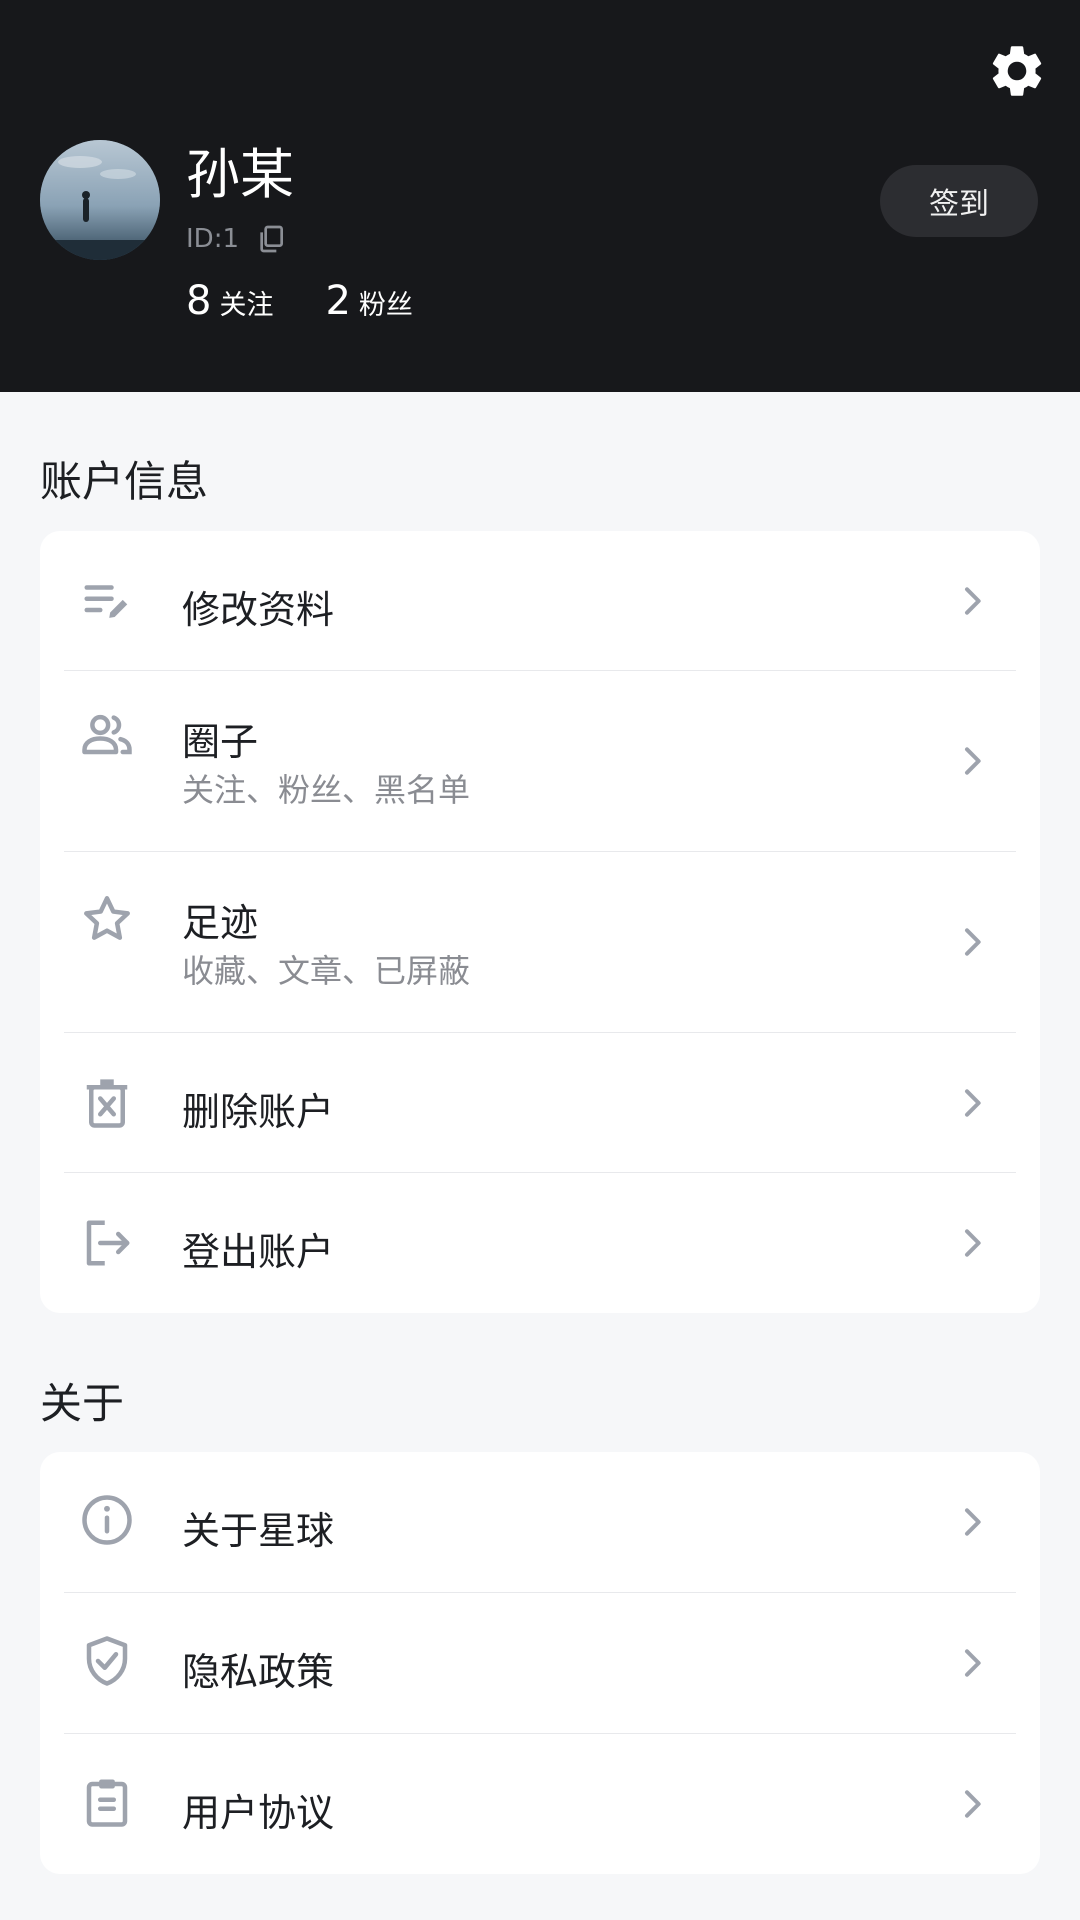 The width and height of the screenshot is (1080, 1920). What do you see at coordinates (540, 1522) in the screenshot?
I see `menu-item-about: 关于星球` at bounding box center [540, 1522].